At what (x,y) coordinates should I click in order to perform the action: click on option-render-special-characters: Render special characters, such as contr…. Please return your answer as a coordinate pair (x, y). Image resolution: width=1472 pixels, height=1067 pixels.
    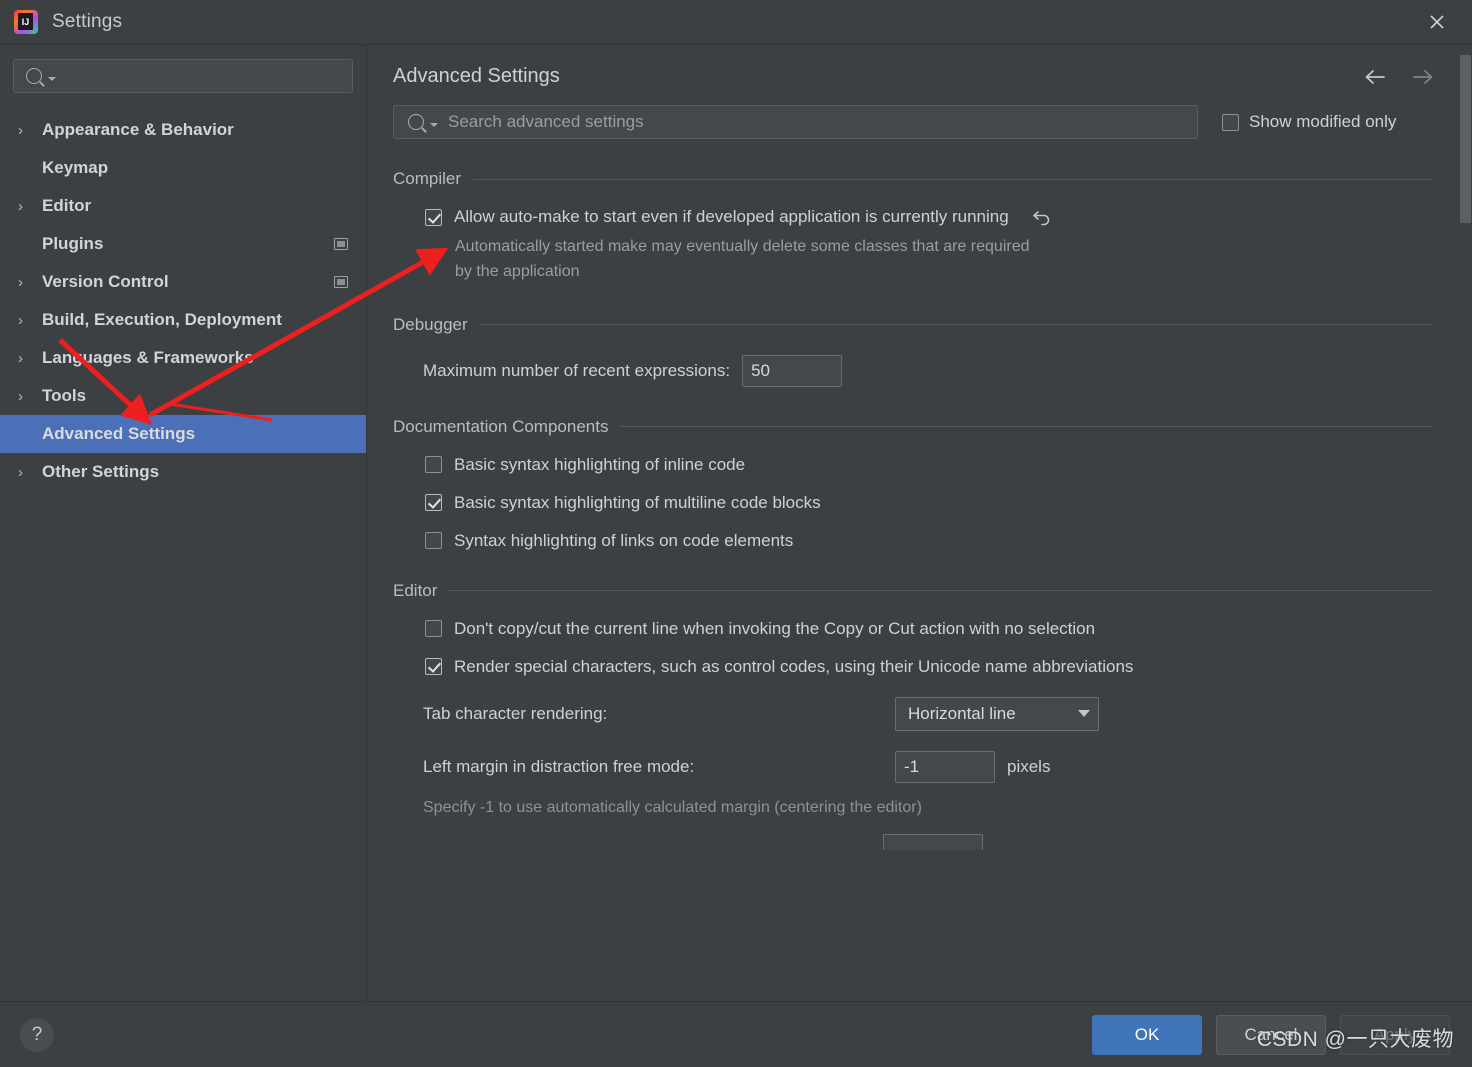
    Looking at the image, I should click on (912, 667).